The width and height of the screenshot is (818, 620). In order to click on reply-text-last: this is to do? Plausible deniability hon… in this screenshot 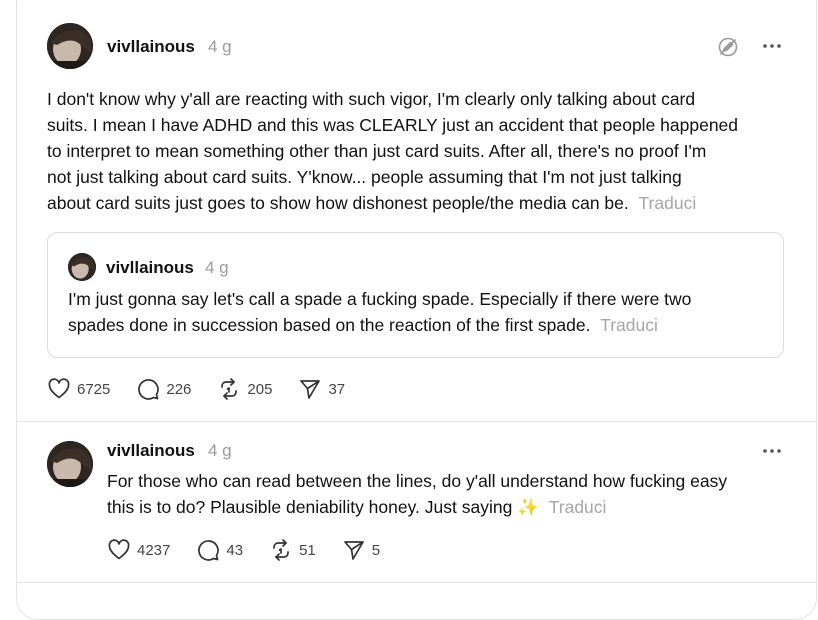, I will do `click(323, 507)`.